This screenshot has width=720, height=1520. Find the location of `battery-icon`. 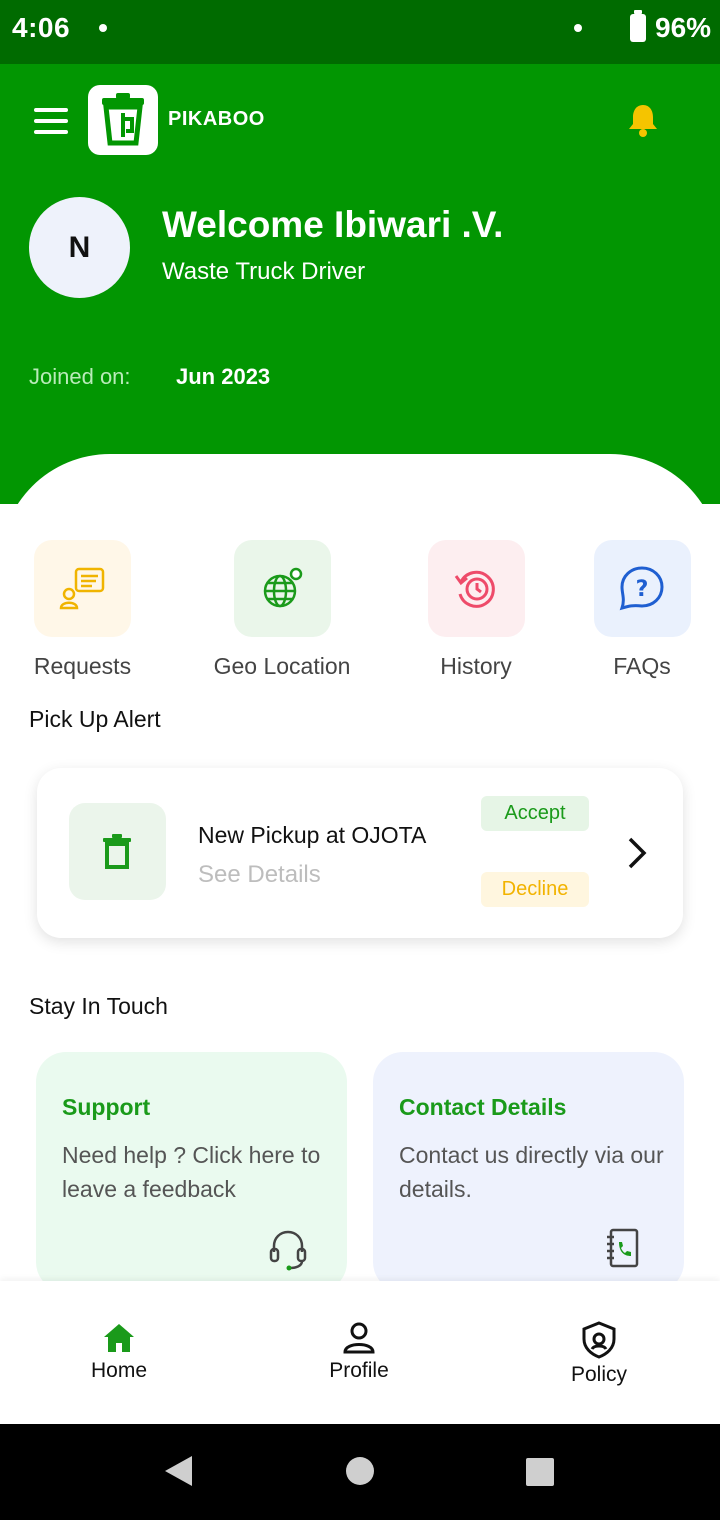

battery-icon is located at coordinates (638, 26).